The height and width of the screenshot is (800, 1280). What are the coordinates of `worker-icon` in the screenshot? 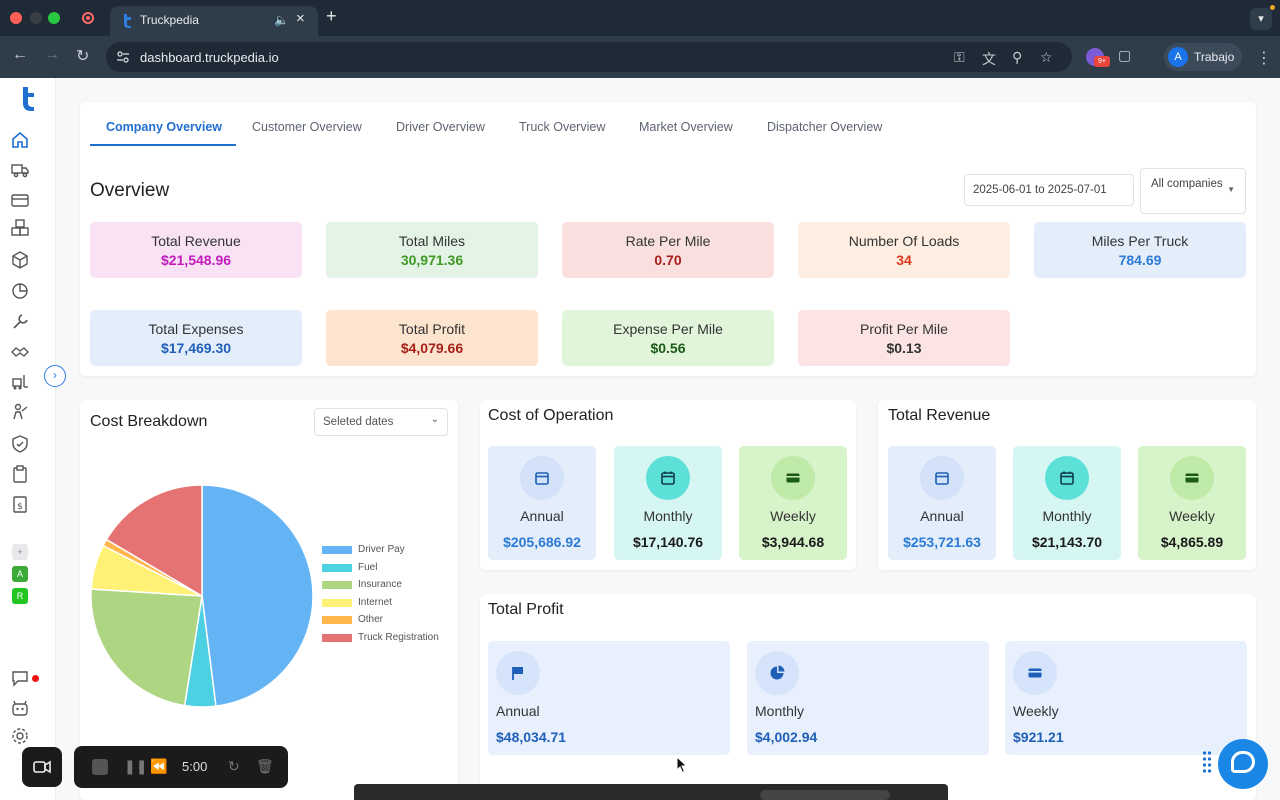 It's located at (20, 412).